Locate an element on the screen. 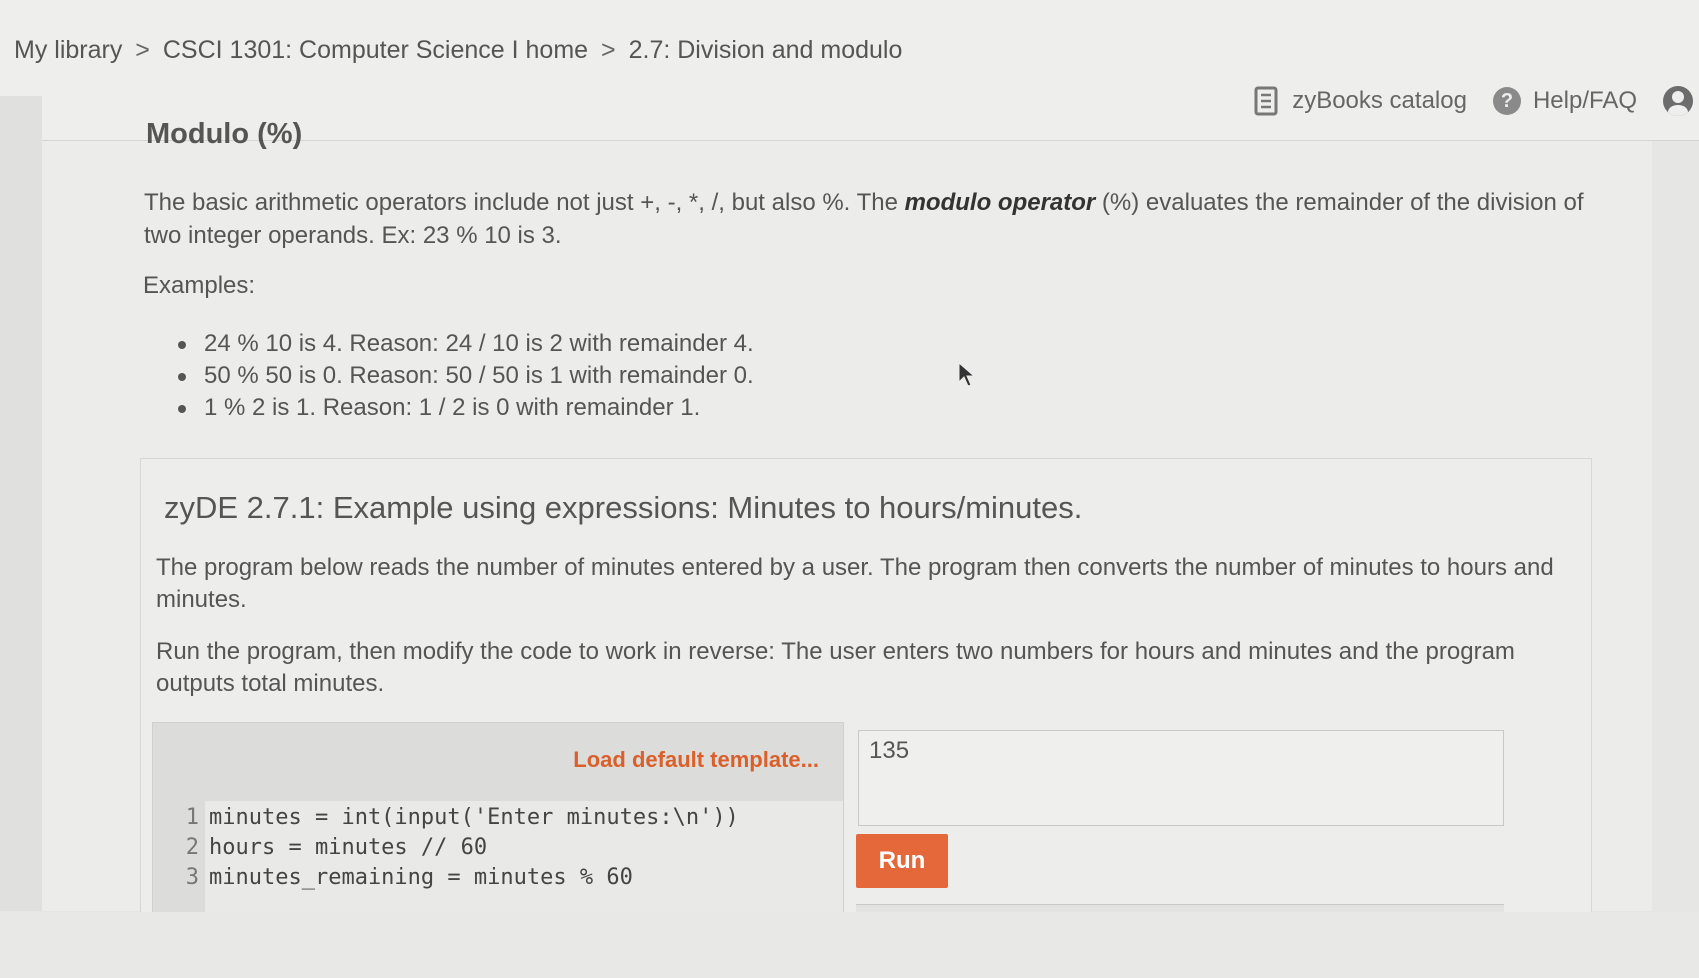 This screenshot has height=978, width=1699. help-faq-link: ? Help/FAQ is located at coordinates (1564, 101).